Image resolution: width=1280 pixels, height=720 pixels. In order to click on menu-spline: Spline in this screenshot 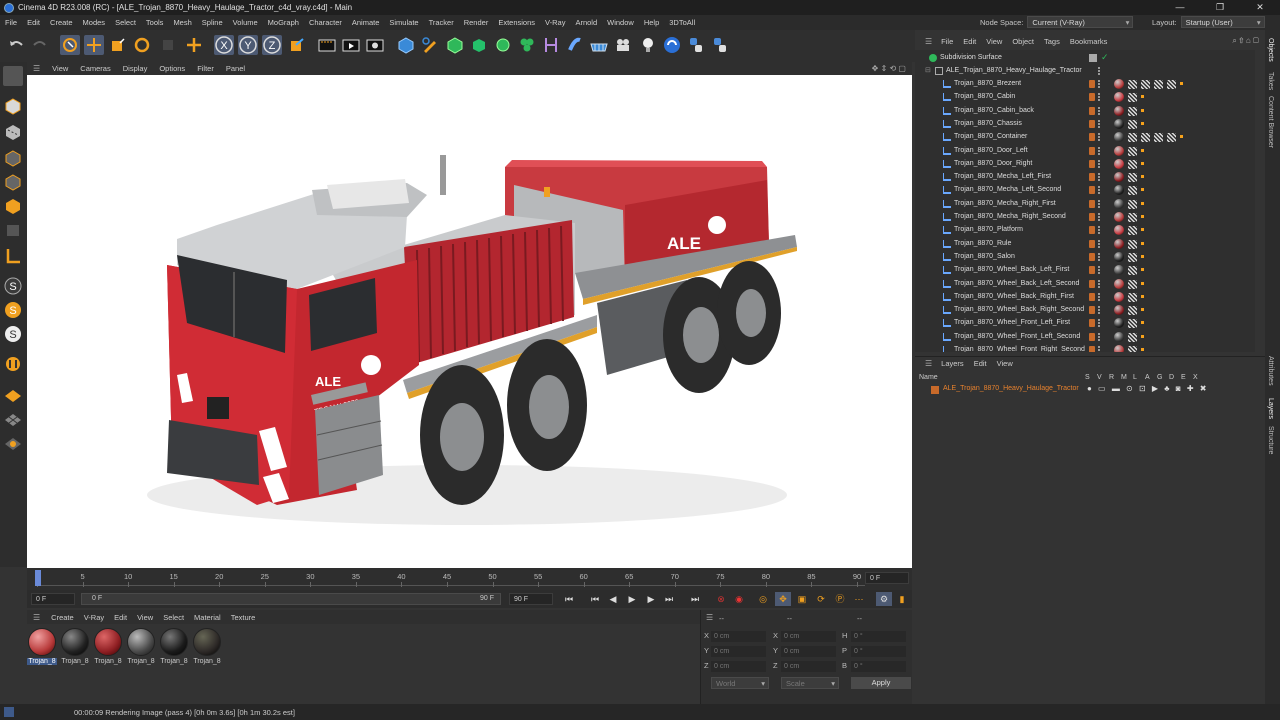, I will do `click(212, 22)`.